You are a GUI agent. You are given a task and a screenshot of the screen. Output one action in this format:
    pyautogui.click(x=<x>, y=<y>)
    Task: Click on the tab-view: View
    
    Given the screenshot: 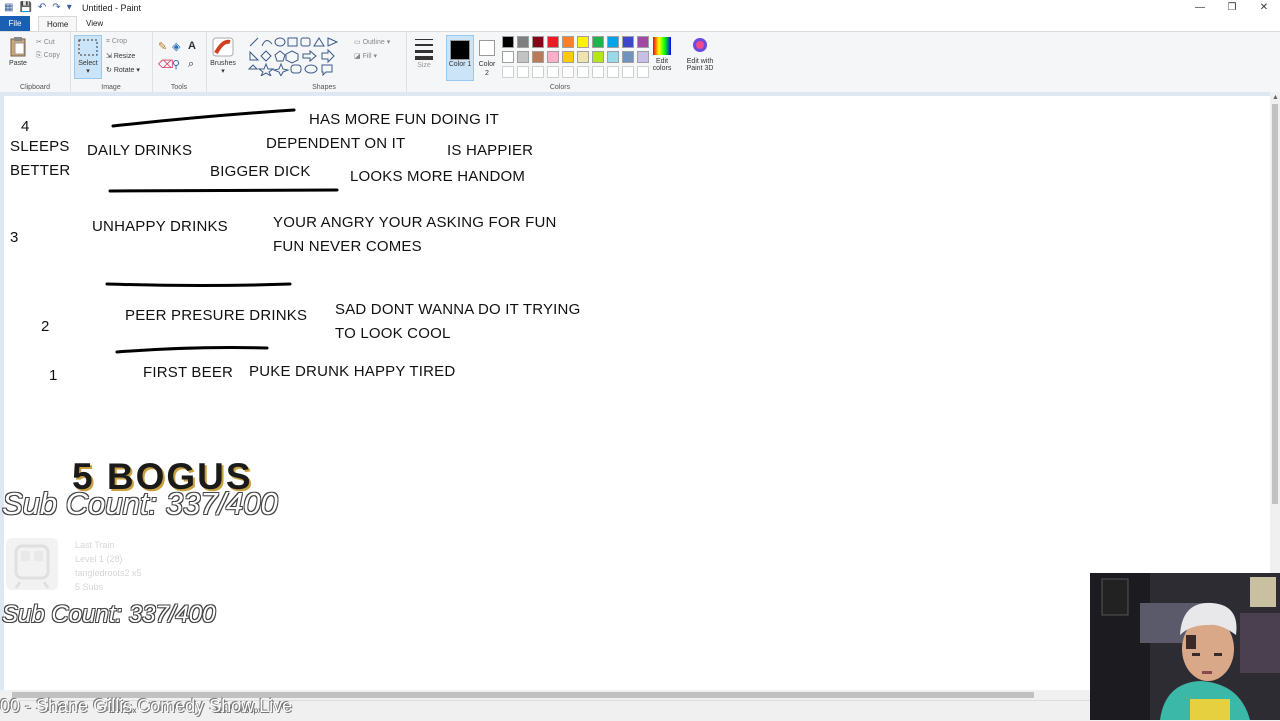 What is the action you would take?
    pyautogui.click(x=94, y=23)
    